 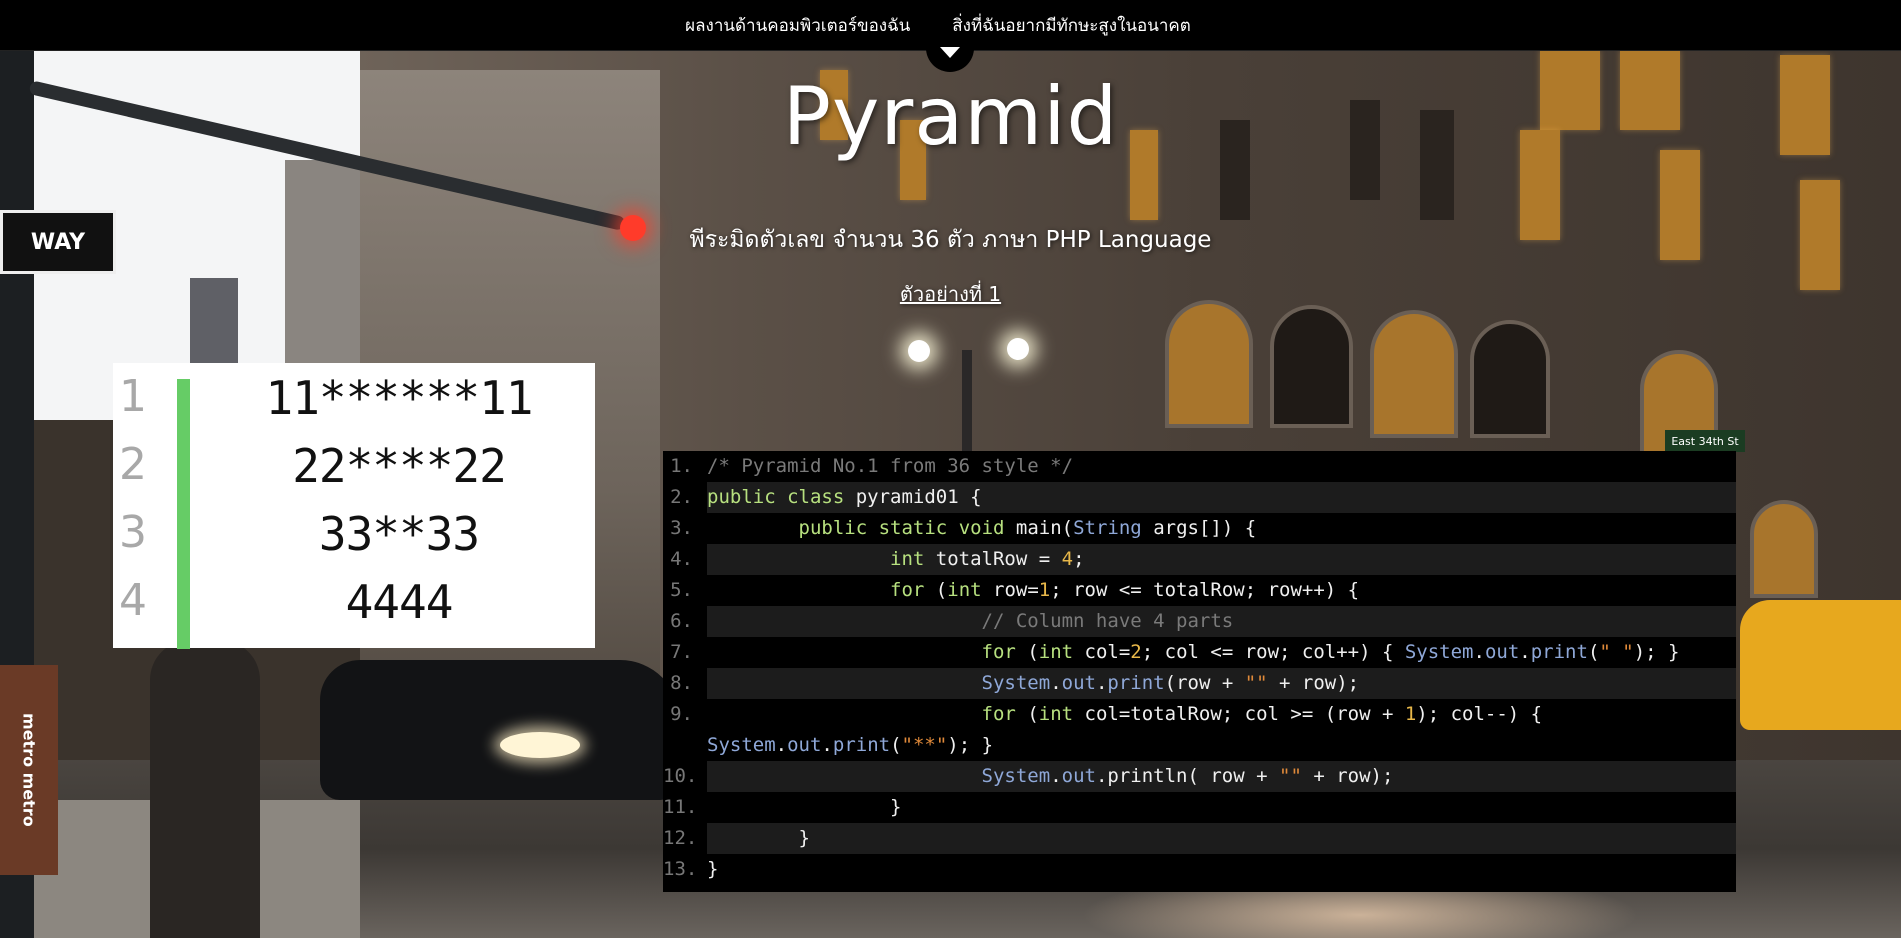 What do you see at coordinates (981, 528) in the screenshot?
I see `code-token: void` at bounding box center [981, 528].